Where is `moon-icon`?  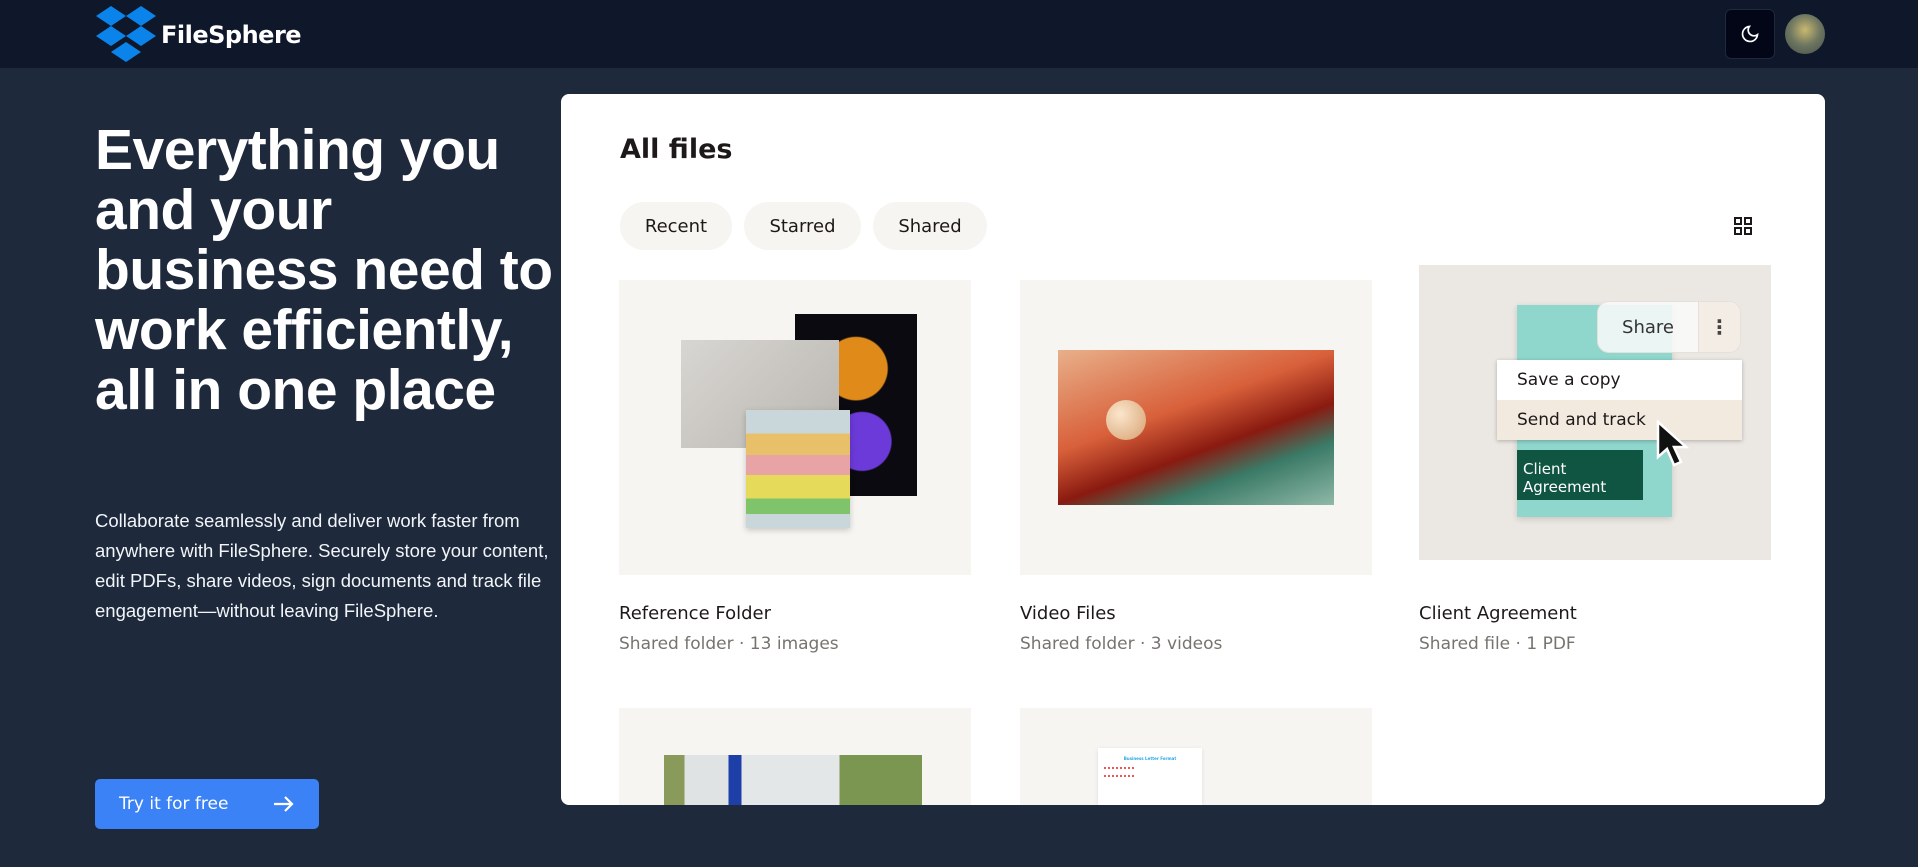
moon-icon is located at coordinates (1750, 34).